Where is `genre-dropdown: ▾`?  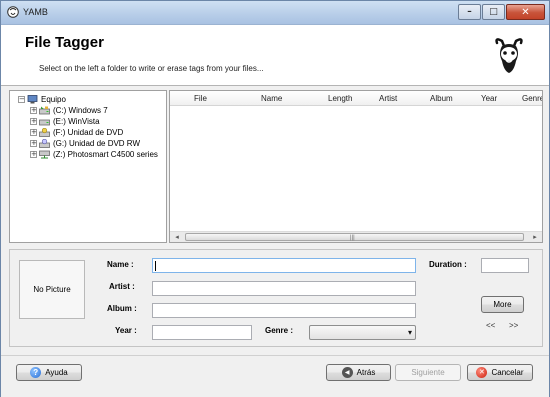 genre-dropdown: ▾ is located at coordinates (362, 332).